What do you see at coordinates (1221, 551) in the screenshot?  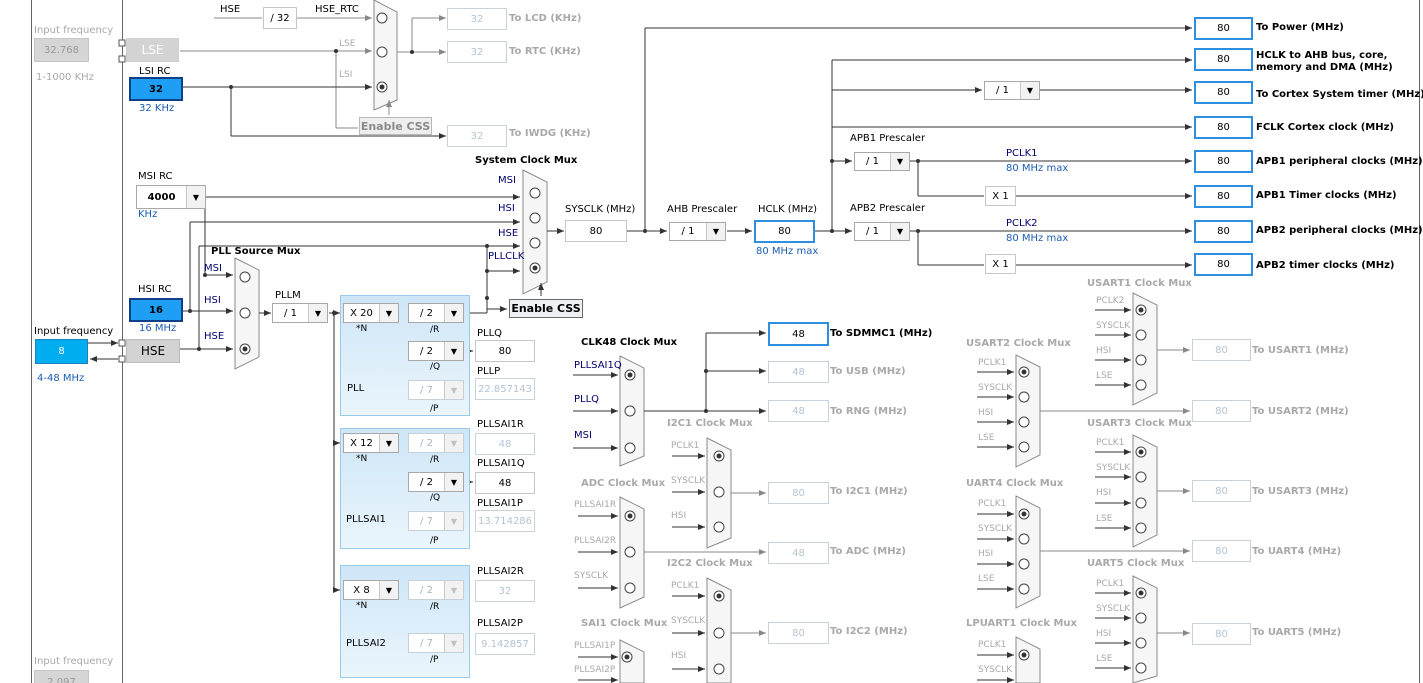 I see `uart4-output-value: 80` at bounding box center [1221, 551].